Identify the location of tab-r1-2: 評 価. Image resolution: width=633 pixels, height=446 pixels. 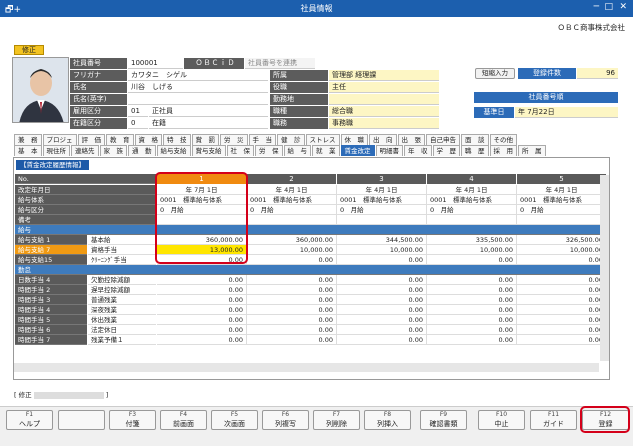
(91, 139).